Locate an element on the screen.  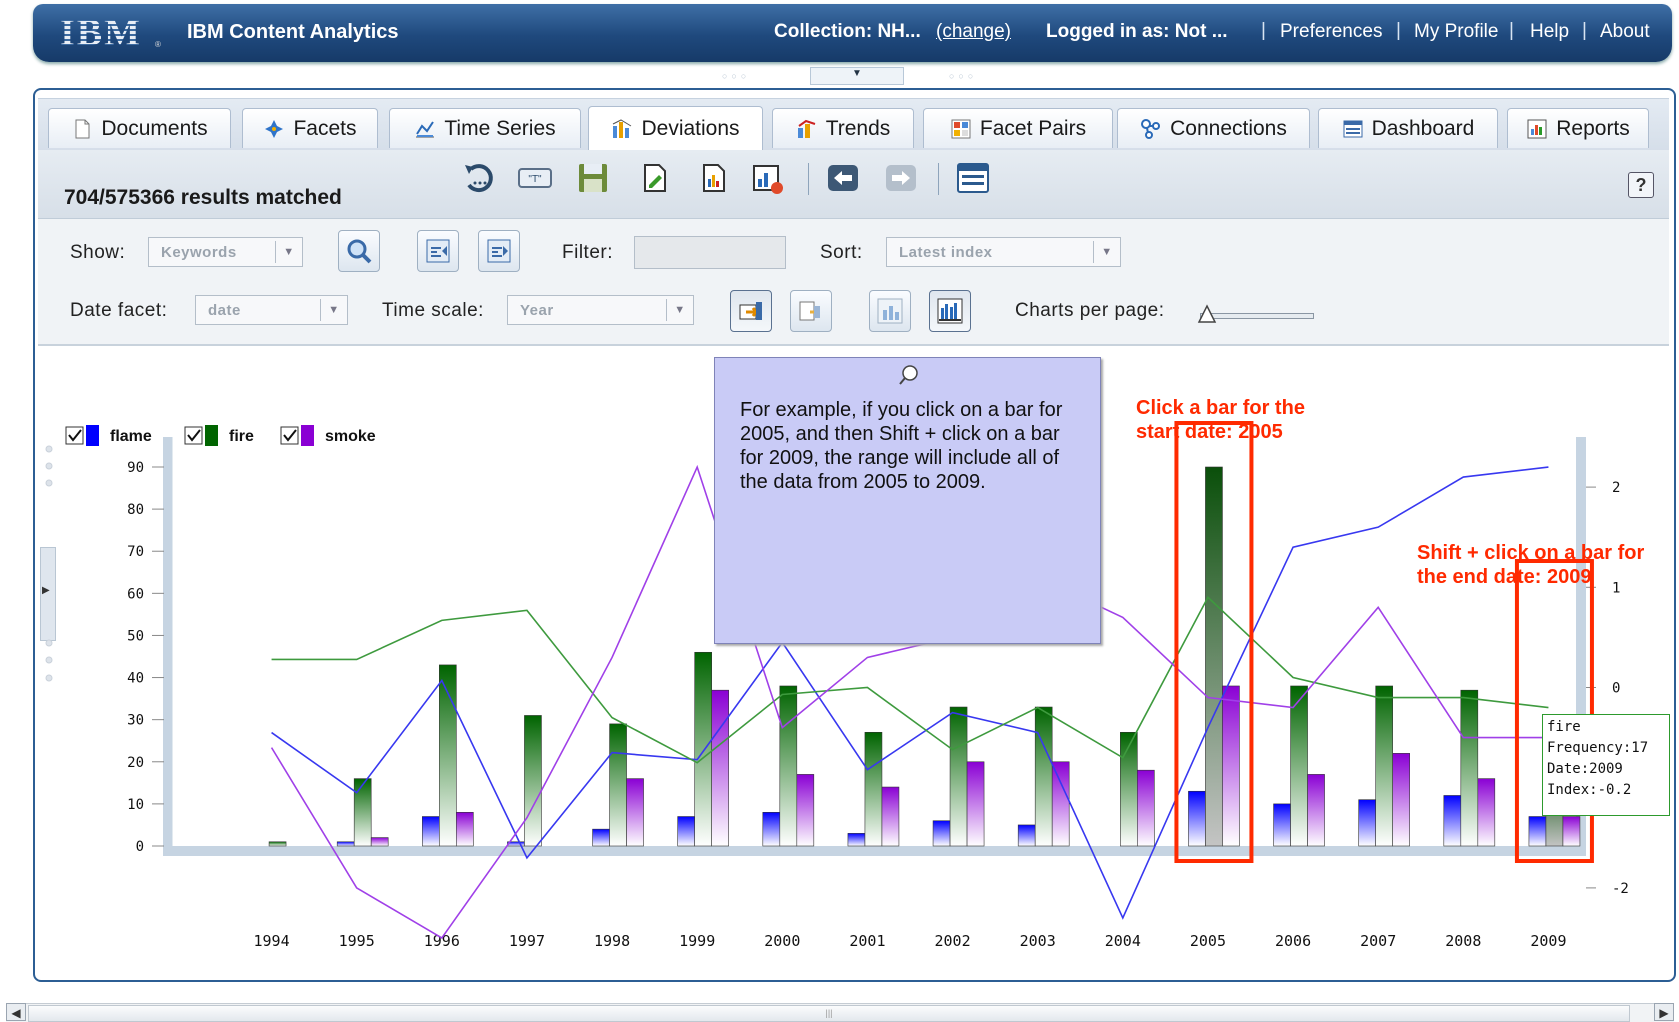
select-range-button is located at coordinates (751, 311).